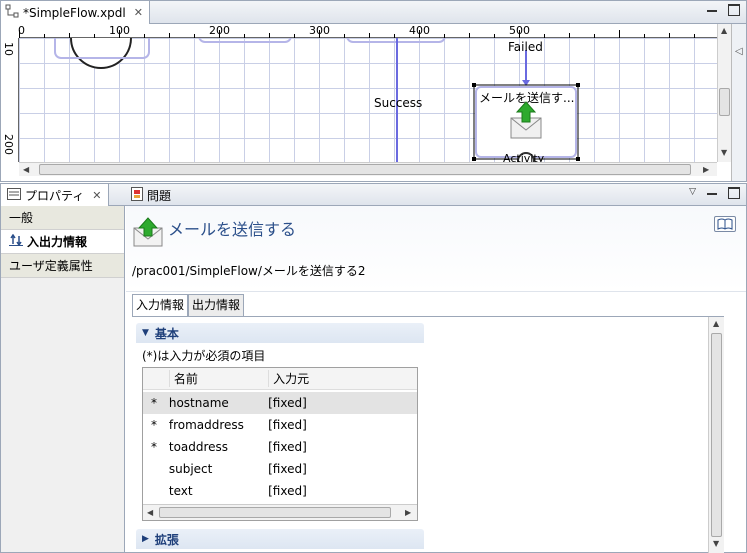 The height and width of the screenshot is (553, 747). What do you see at coordinates (198, 447) in the screenshot?
I see `param-name: toaddress` at bounding box center [198, 447].